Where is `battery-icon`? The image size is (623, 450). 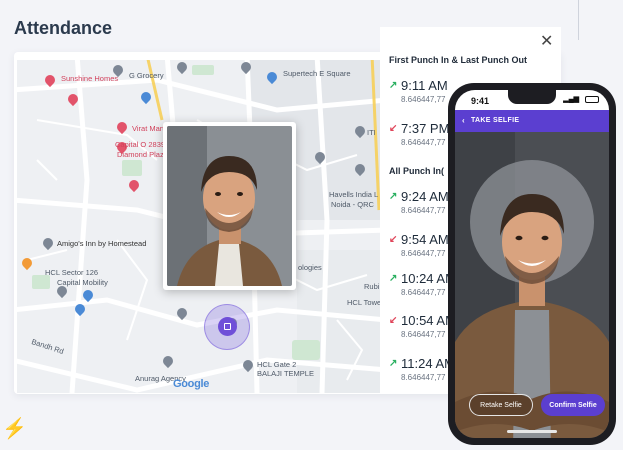
battery-icon is located at coordinates (592, 99).